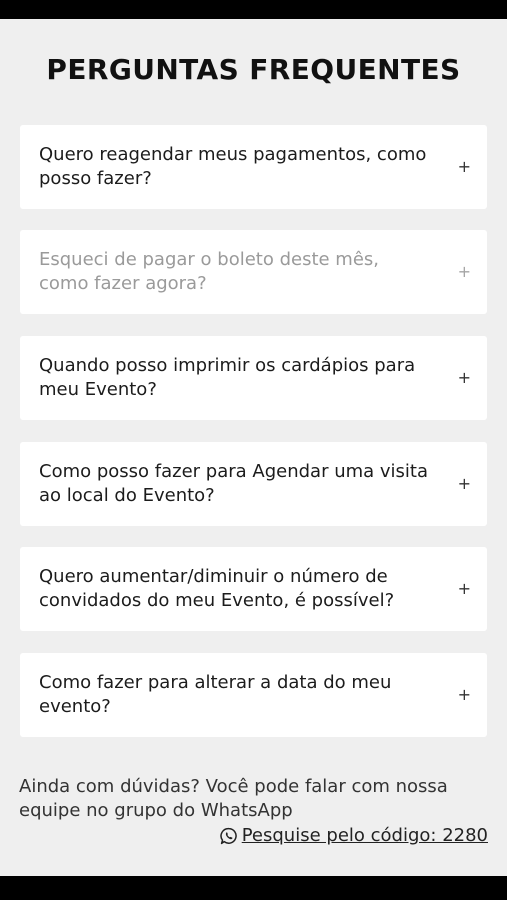  What do you see at coordinates (253, 888) in the screenshot?
I see `bottom-bar` at bounding box center [253, 888].